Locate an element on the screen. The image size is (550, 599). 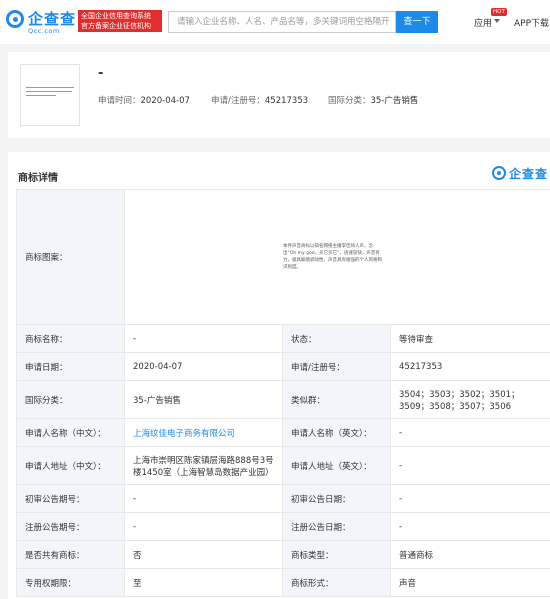
image-label: 商标图案： is located at coordinates (70, 257).